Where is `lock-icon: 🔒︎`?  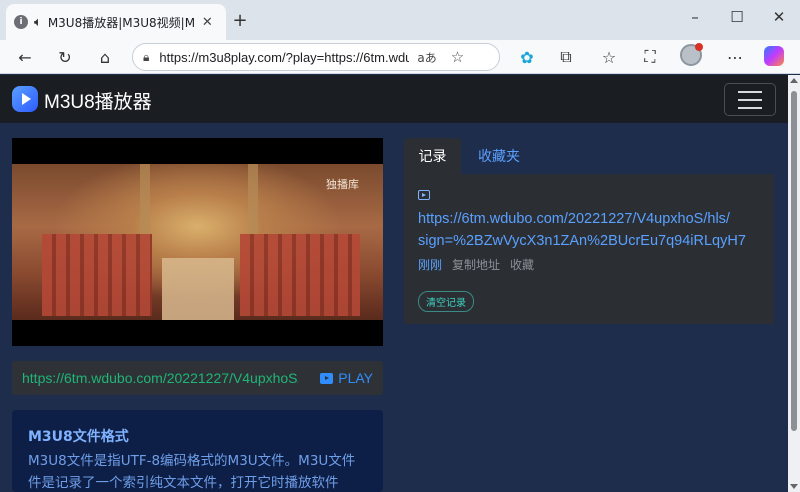 lock-icon: 🔒︎ is located at coordinates (146, 57).